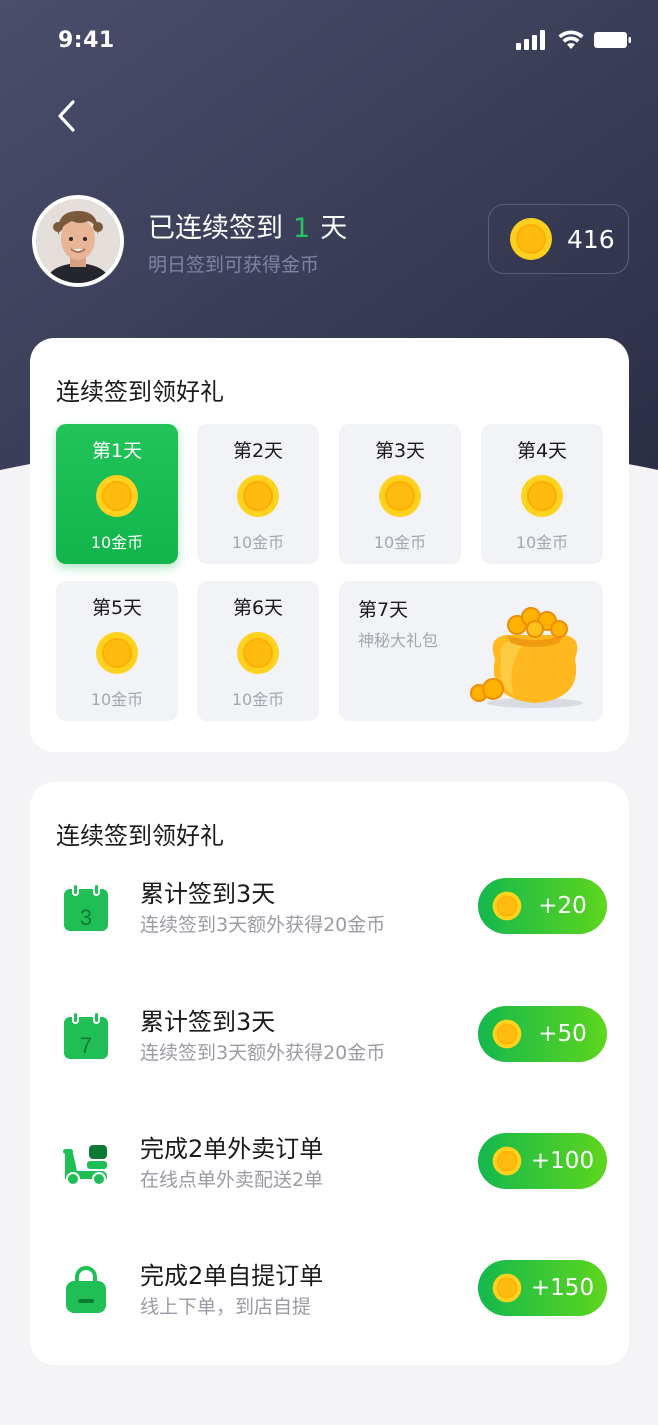 Image resolution: width=658 pixels, height=1425 pixels. I want to click on task-title: 完成2单外卖订单, so click(232, 1149).